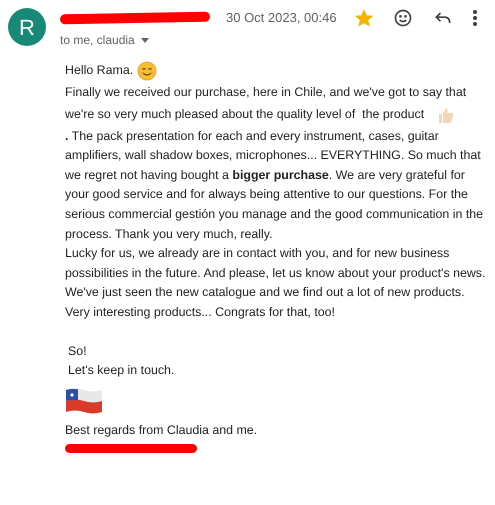 This screenshot has height=505, width=495. Describe the element at coordinates (402, 18) in the screenshot. I see `emoji-reaction-icon` at that location.